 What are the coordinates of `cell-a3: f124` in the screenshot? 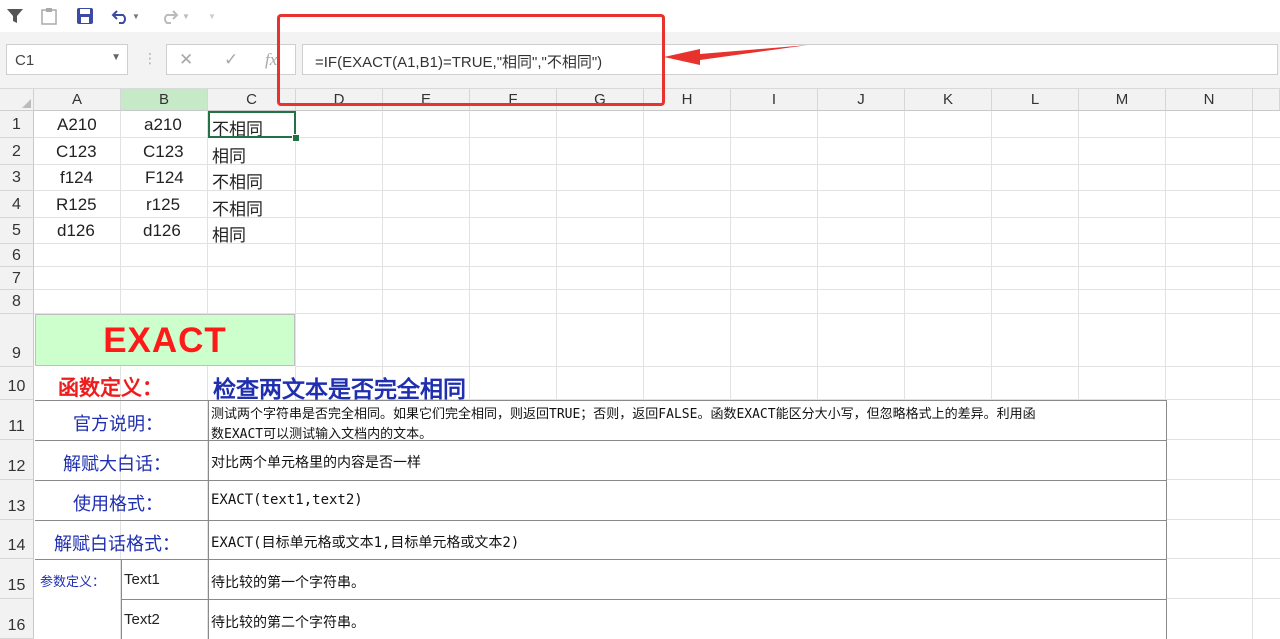 It's located at (76, 178).